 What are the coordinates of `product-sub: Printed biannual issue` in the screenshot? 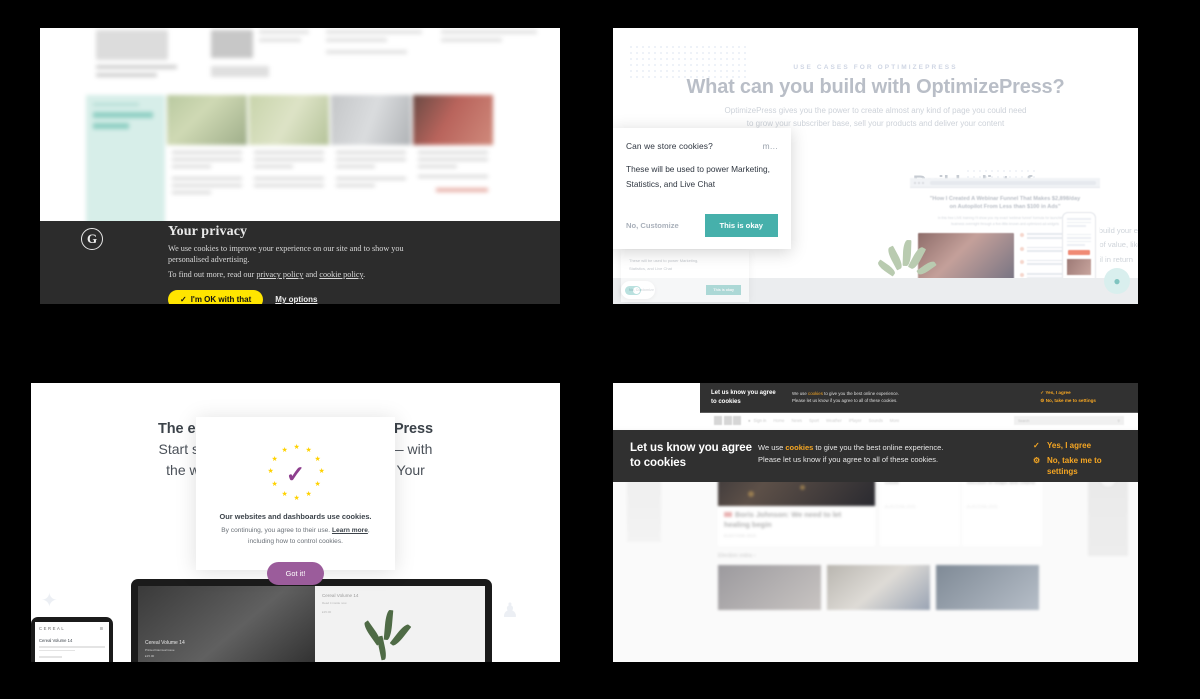 It's located at (160, 650).